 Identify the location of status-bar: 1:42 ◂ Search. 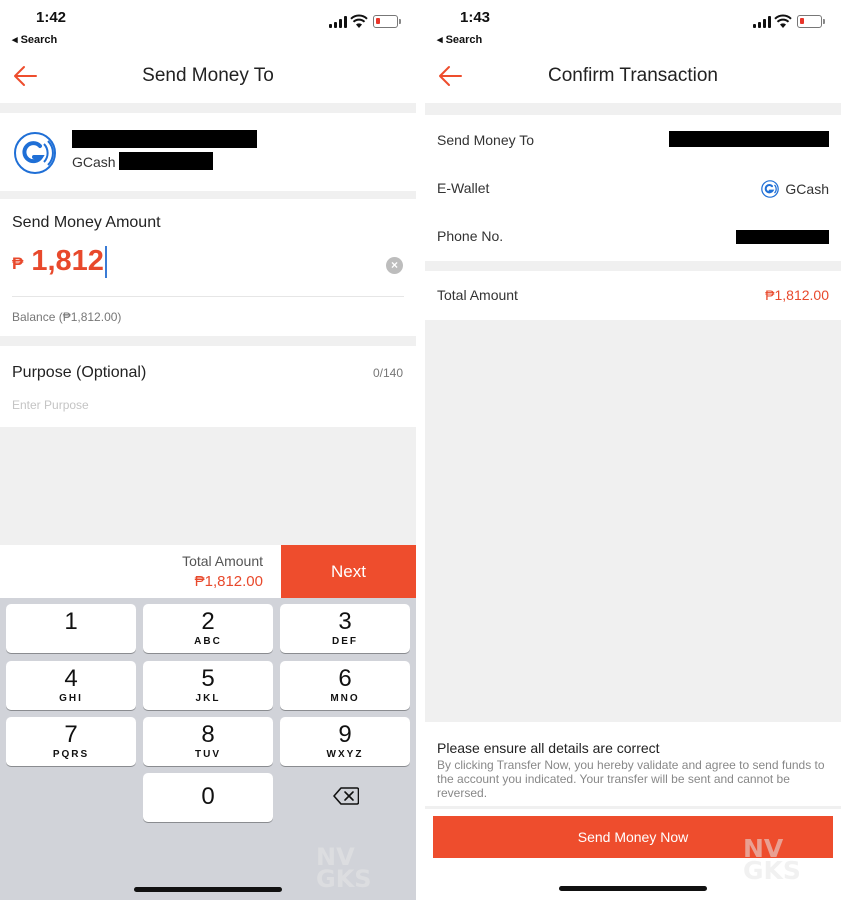
(208, 24).